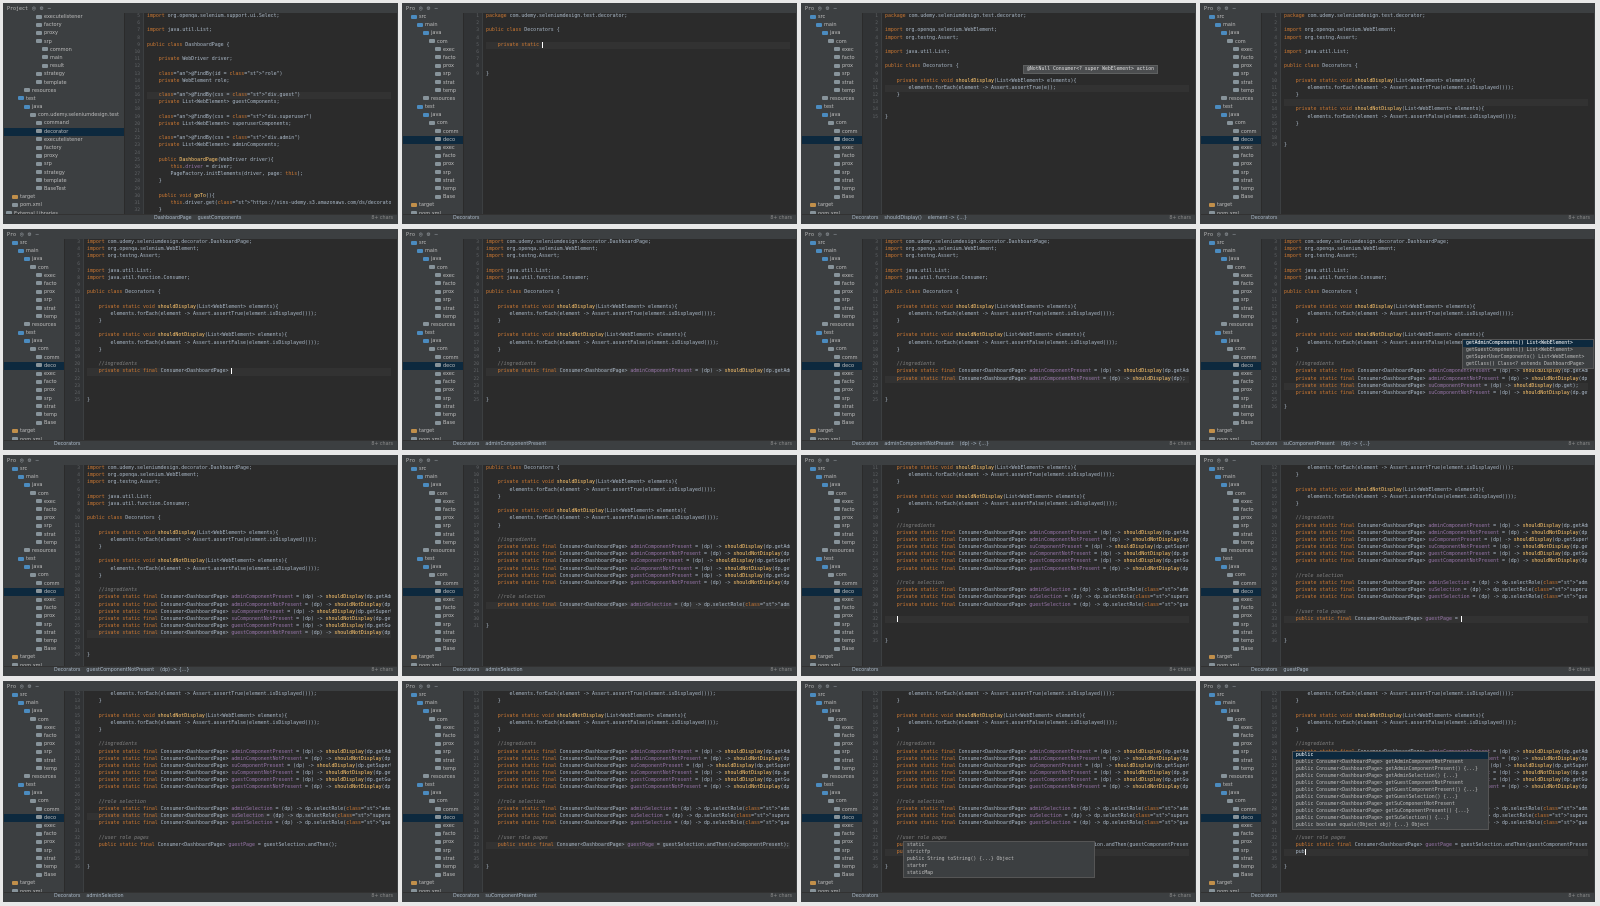 Image resolution: width=1600 pixels, height=906 pixels. What do you see at coordinates (34, 423) in the screenshot?
I see `tree-item: Base` at bounding box center [34, 423].